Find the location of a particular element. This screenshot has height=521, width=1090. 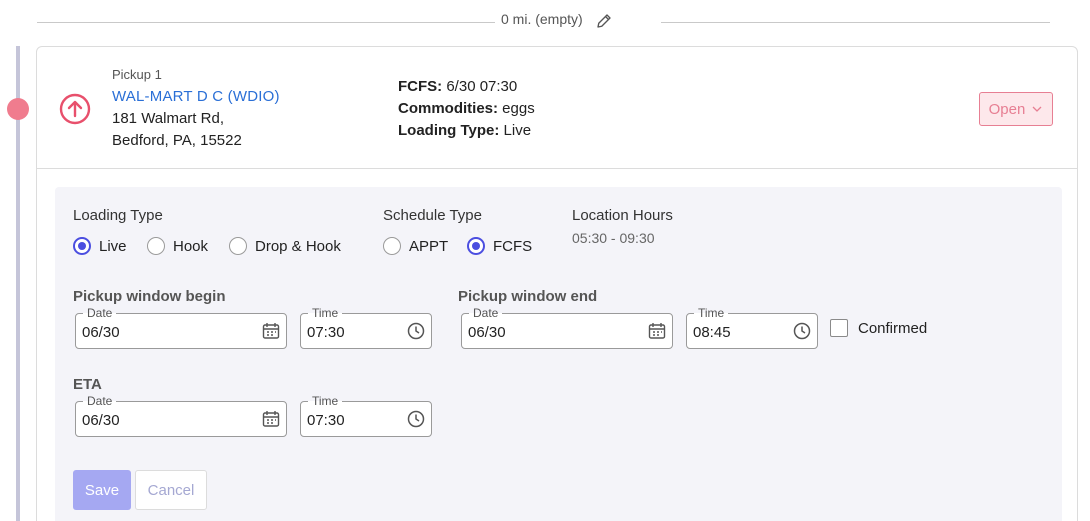

confirmed-checkbox: Confirmed is located at coordinates (878, 328).